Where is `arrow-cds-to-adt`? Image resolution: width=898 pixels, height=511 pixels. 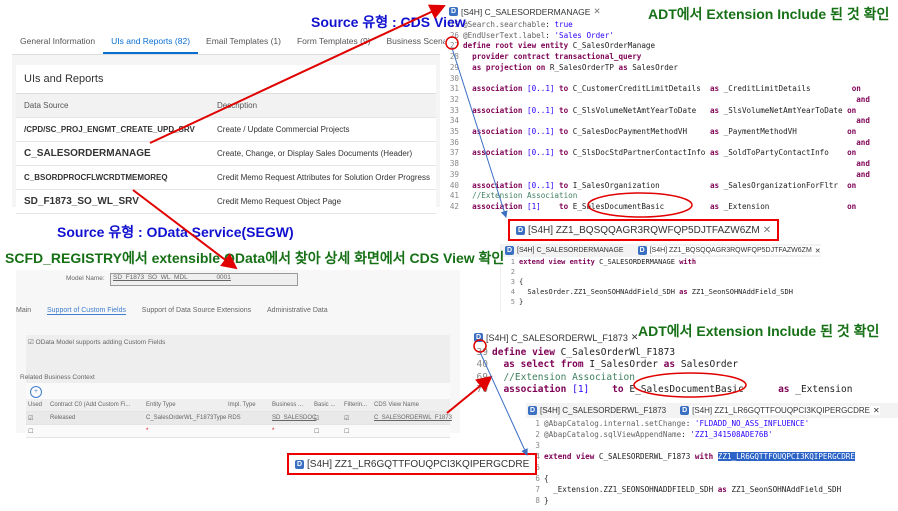
arrow-cds-to-adt is located at coordinates (297, 74).